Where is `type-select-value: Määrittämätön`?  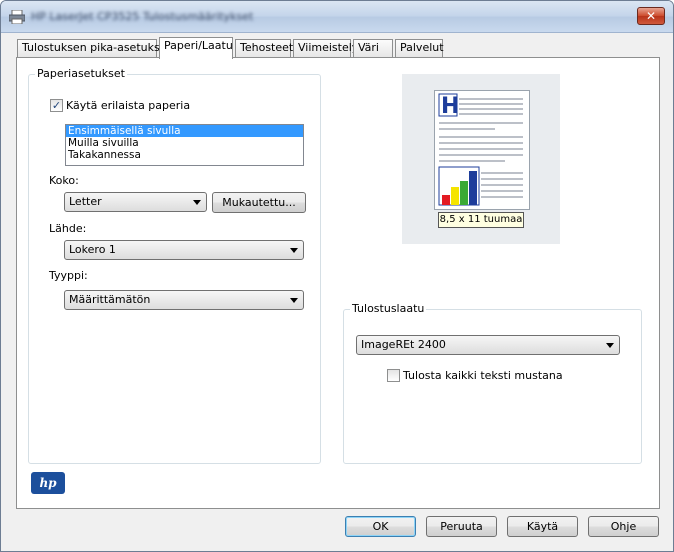
type-select-value: Määrittämätön is located at coordinates (110, 299).